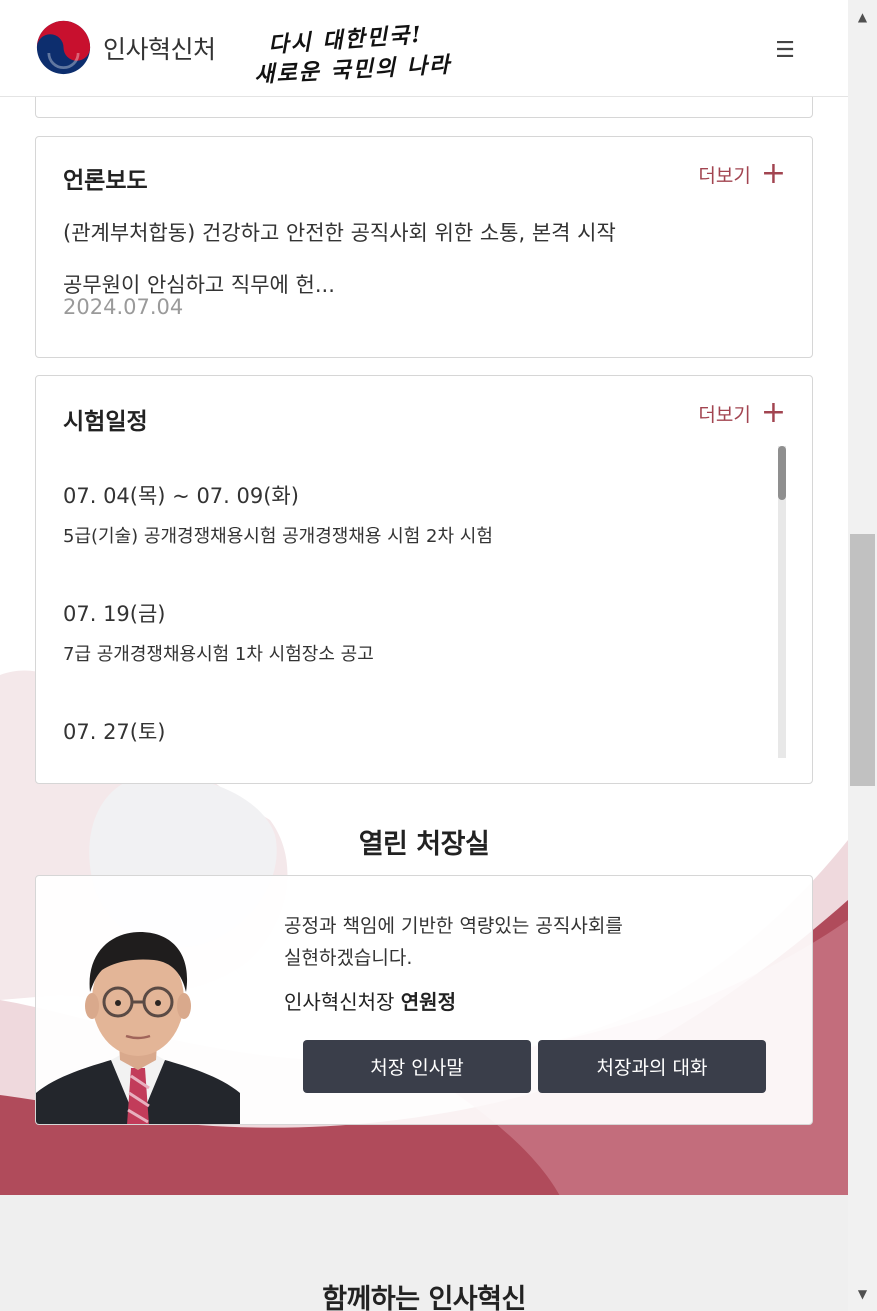 The width and height of the screenshot is (877, 1311). Describe the element at coordinates (428, 775) in the screenshot. I see `exam-item: 07. 27(토)` at that location.